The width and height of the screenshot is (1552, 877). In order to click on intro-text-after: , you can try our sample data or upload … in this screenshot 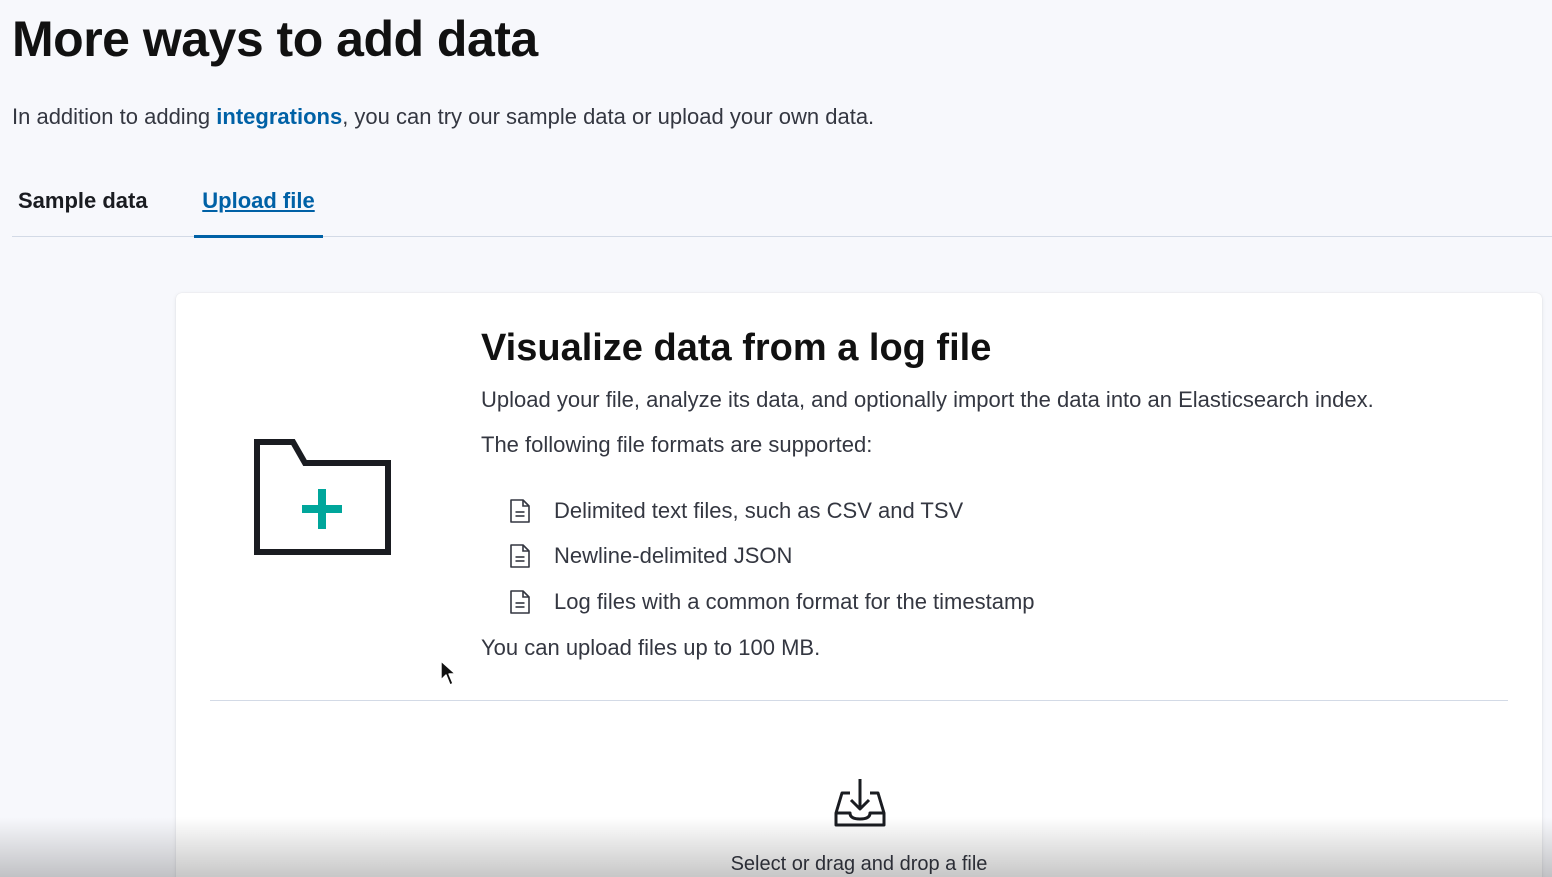, I will do `click(608, 116)`.